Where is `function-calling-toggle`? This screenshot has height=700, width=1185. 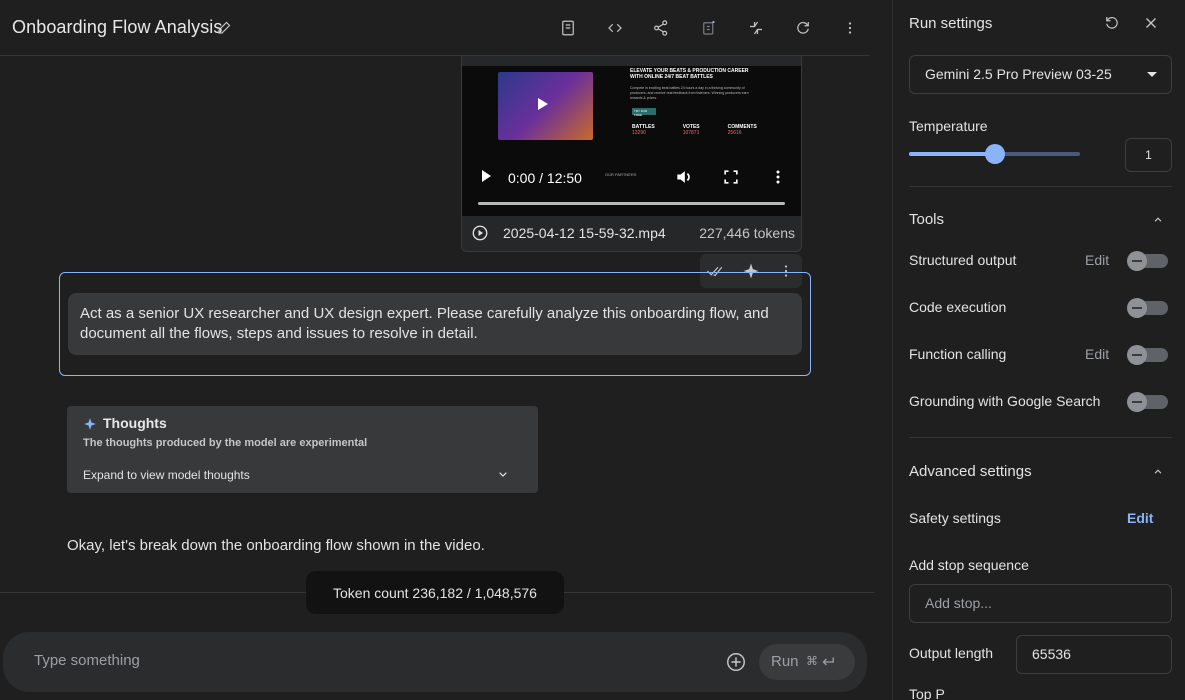
function-calling-toggle is located at coordinates (1147, 355).